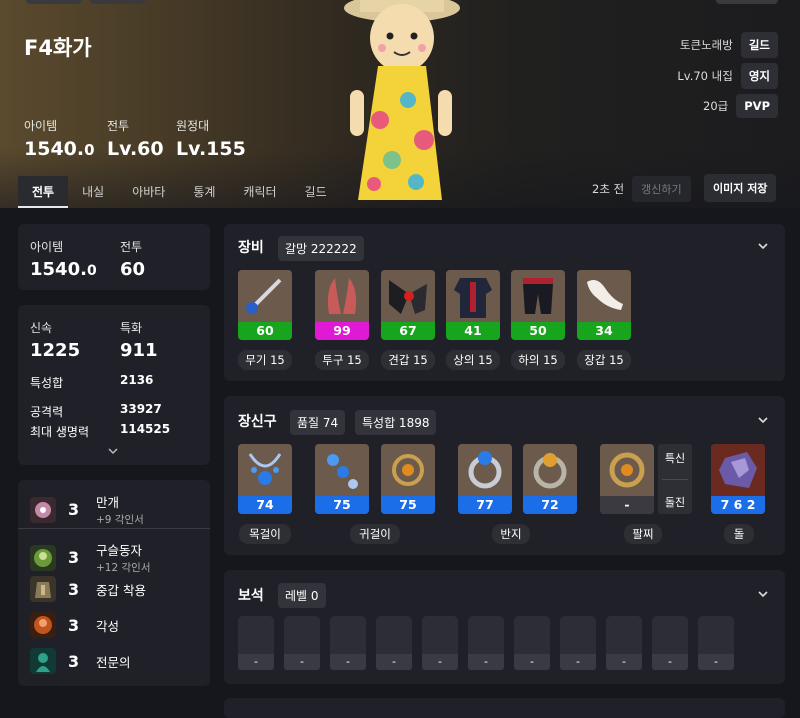 Image resolution: width=800 pixels, height=718 pixels. What do you see at coordinates (113, 662) in the screenshot?
I see `engraving-name: 전문의` at bounding box center [113, 662].